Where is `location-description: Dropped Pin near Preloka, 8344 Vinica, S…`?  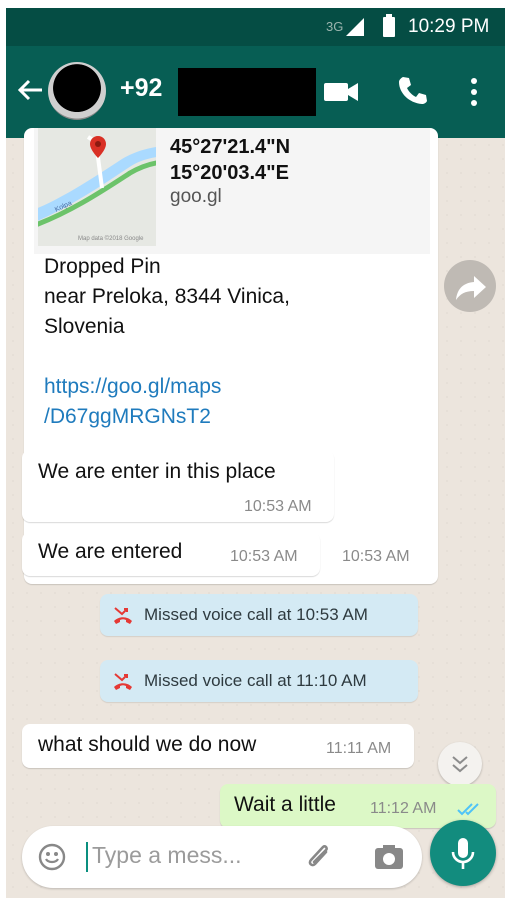
location-description: Dropped Pin near Preloka, 8344 Vinica, S… is located at coordinates (234, 297).